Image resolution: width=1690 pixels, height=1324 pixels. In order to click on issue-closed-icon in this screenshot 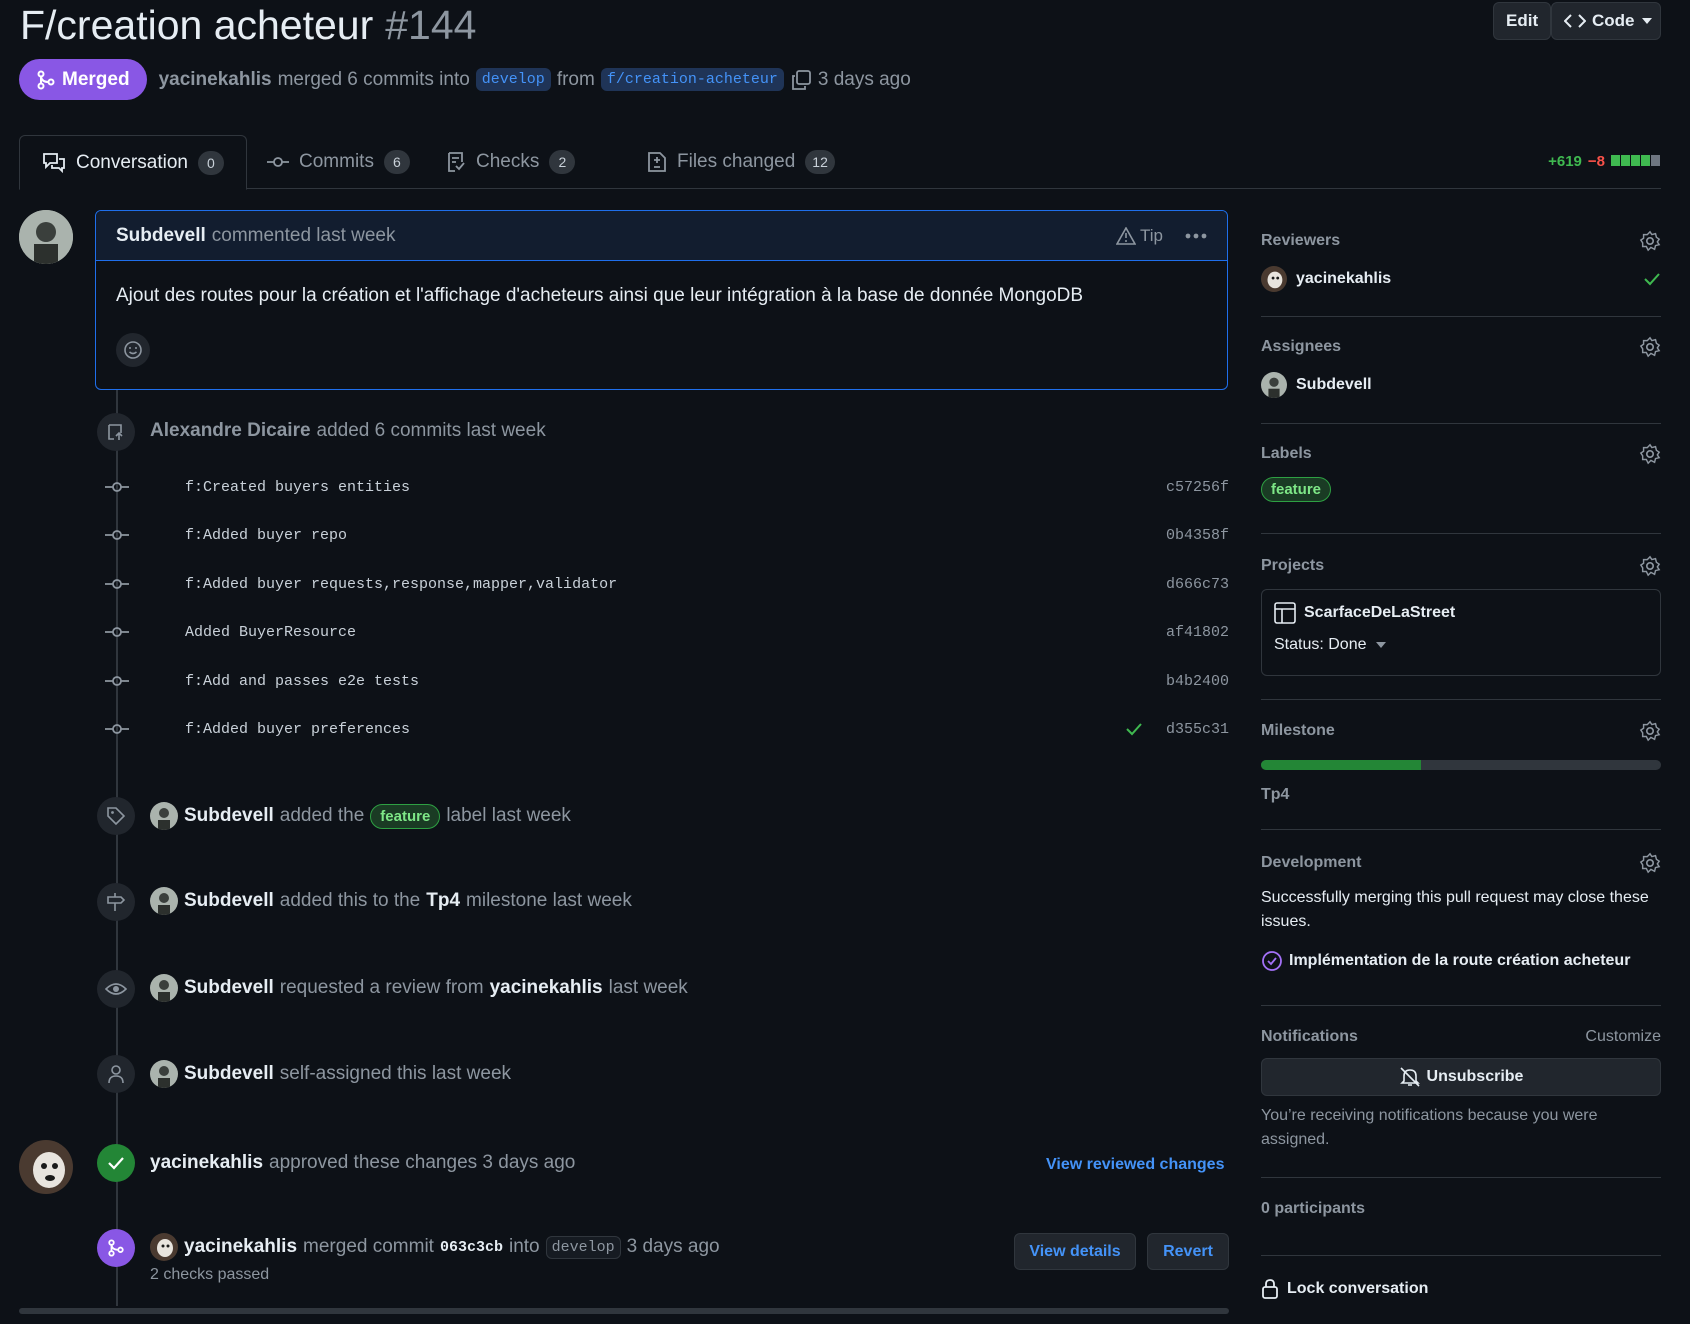, I will do `click(1272, 961)`.